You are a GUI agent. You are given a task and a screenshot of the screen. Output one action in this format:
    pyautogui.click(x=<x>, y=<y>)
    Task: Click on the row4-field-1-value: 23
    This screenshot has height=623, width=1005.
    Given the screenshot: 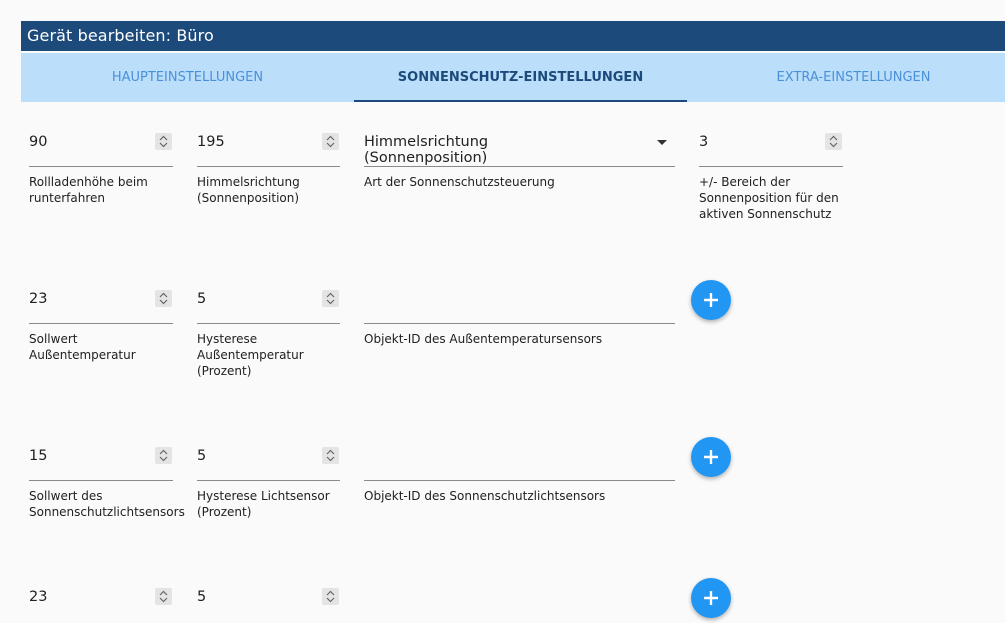 What is the action you would take?
    pyautogui.click(x=38, y=597)
    